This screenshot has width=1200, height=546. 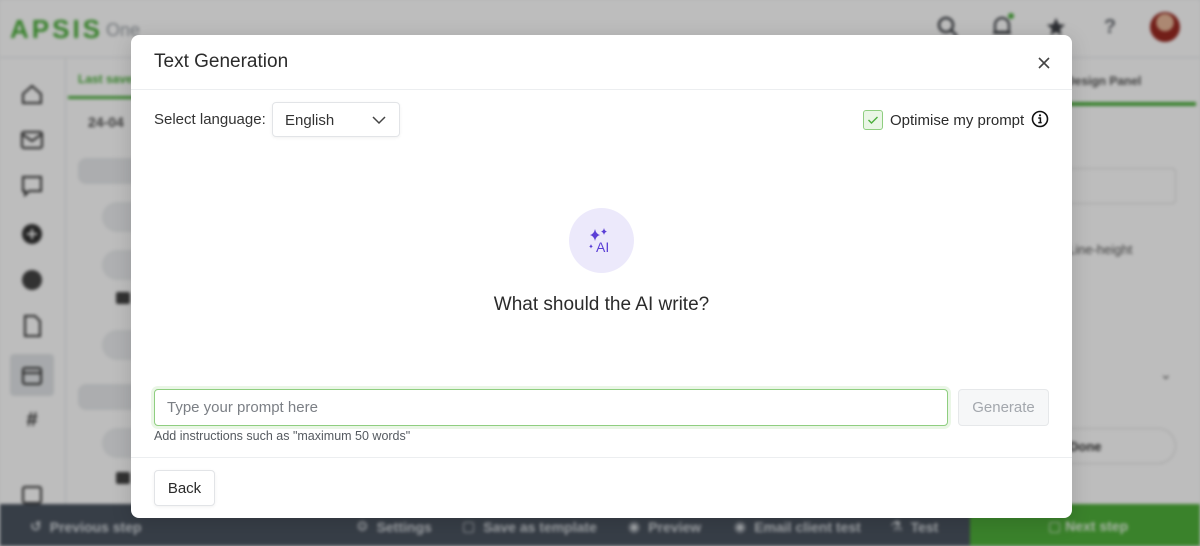 I want to click on ai-sparkle-badge: AI, so click(x=601, y=240).